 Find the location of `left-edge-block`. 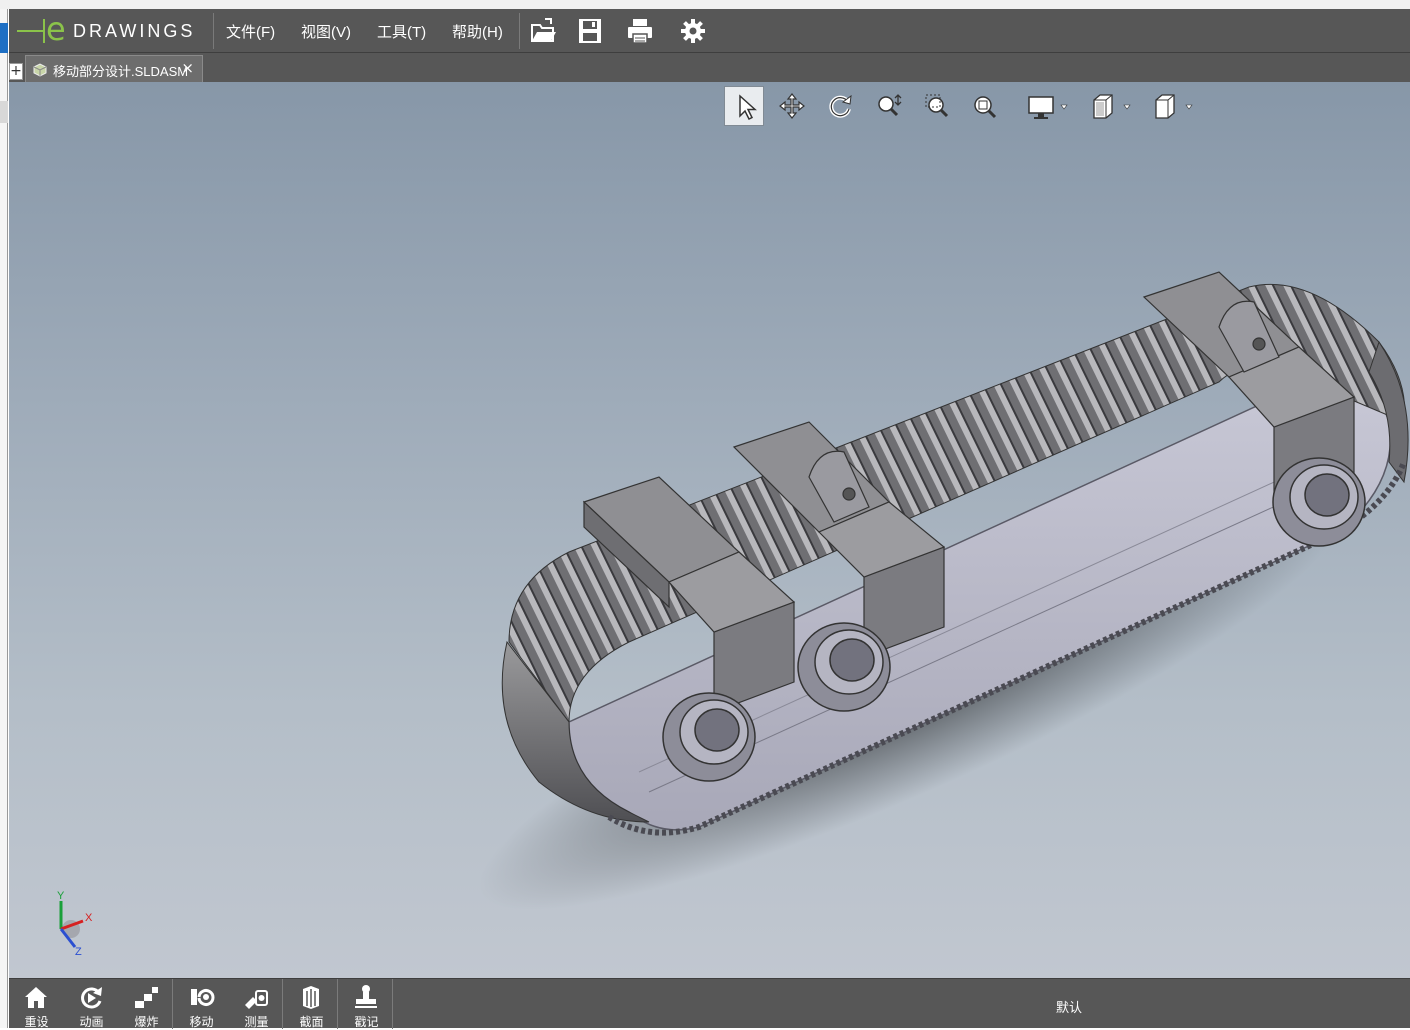

left-edge-block is located at coordinates (4, 112).